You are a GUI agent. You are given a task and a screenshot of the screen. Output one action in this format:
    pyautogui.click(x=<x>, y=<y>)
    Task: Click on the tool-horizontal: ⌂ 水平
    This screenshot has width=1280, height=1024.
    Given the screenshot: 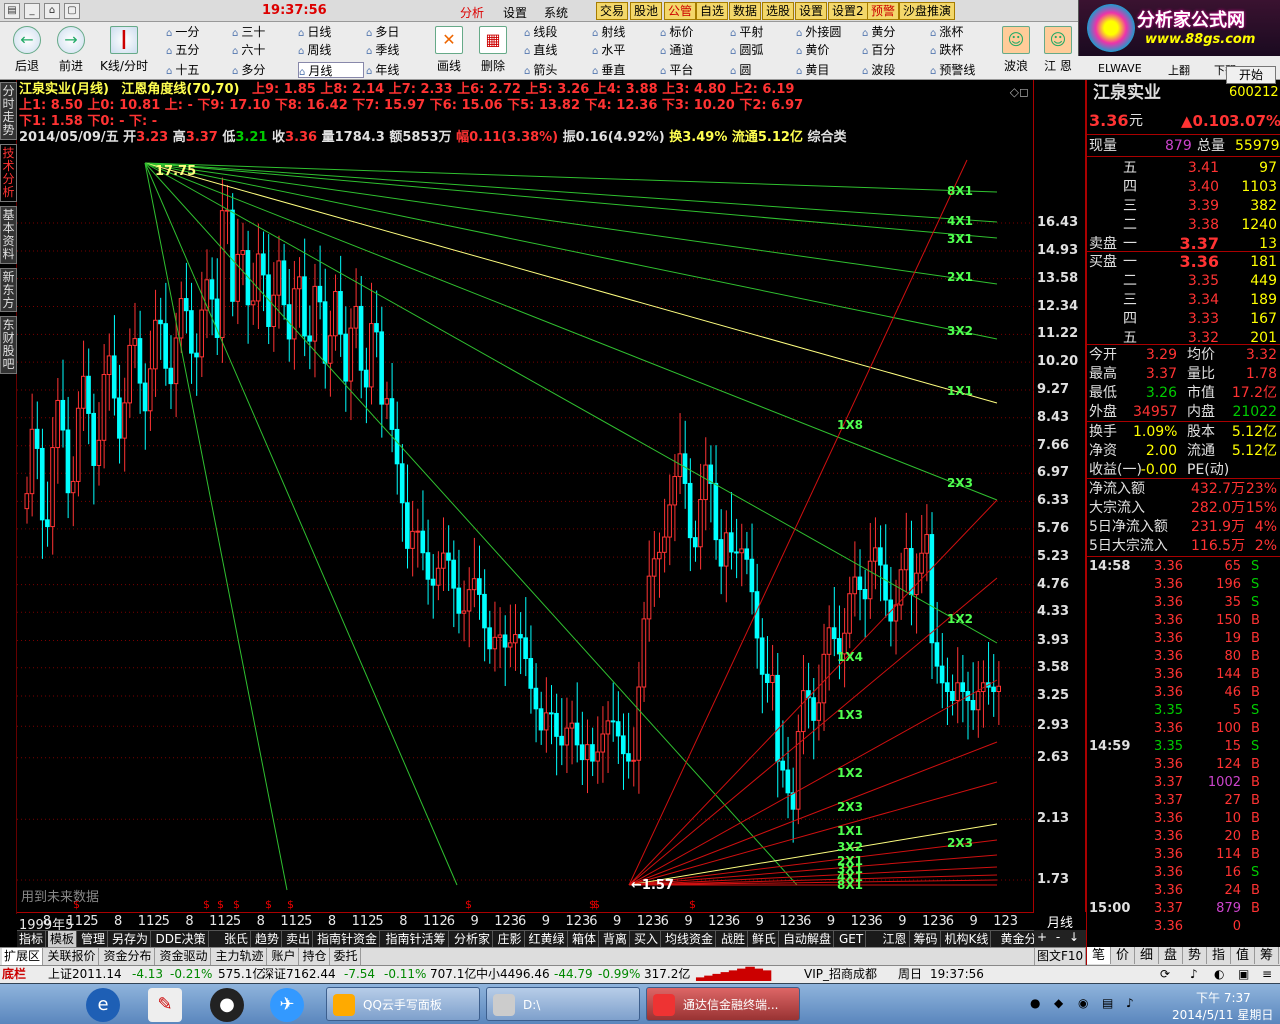 What is the action you would take?
    pyautogui.click(x=625, y=50)
    